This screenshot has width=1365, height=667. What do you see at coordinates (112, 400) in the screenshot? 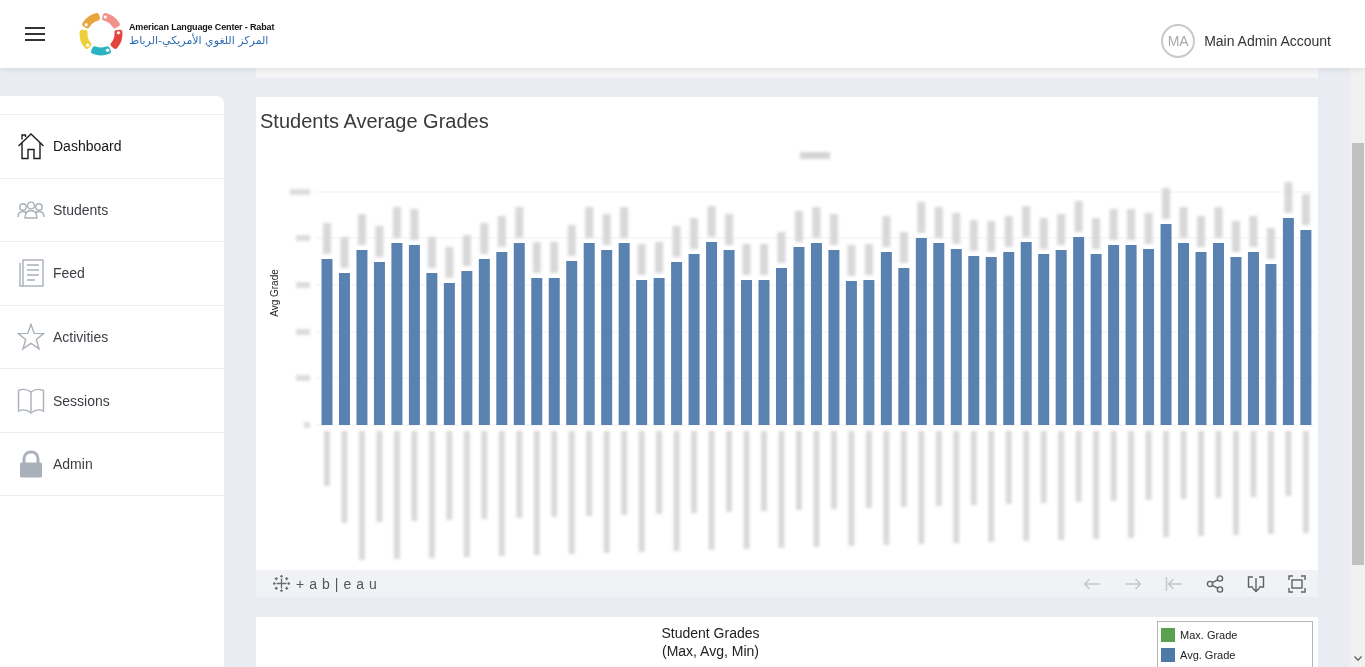
I see `sidebar-item: Sessions` at bounding box center [112, 400].